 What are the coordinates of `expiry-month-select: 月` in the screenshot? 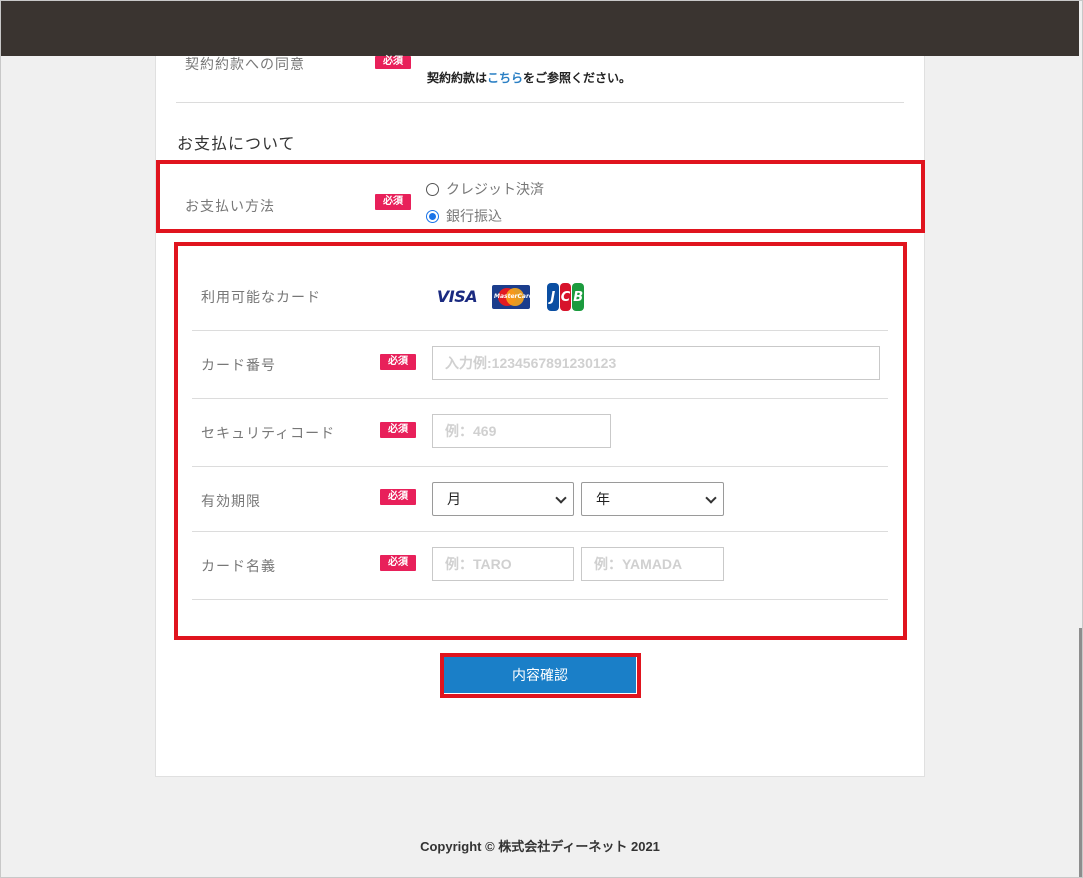 It's located at (503, 499).